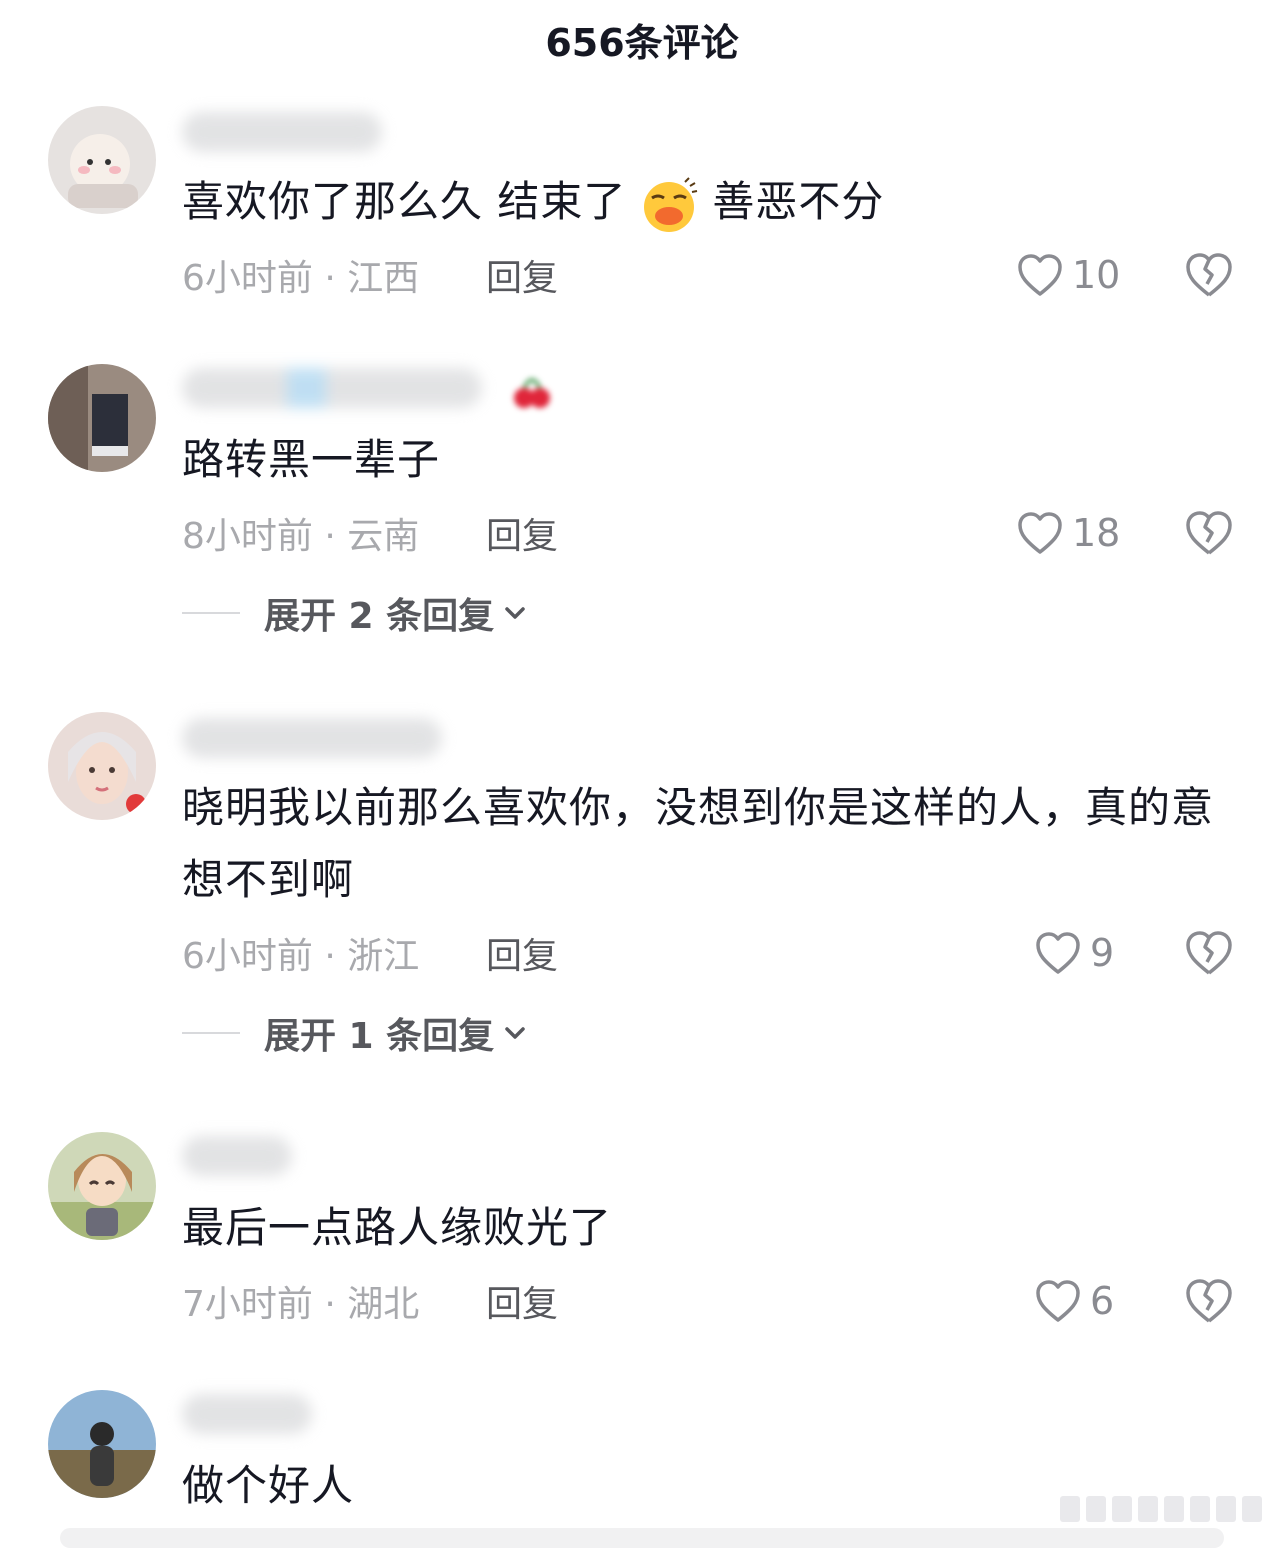 This screenshot has width=1284, height=1548. What do you see at coordinates (642, 42) in the screenshot?
I see `comments-count-title: 656条评论` at bounding box center [642, 42].